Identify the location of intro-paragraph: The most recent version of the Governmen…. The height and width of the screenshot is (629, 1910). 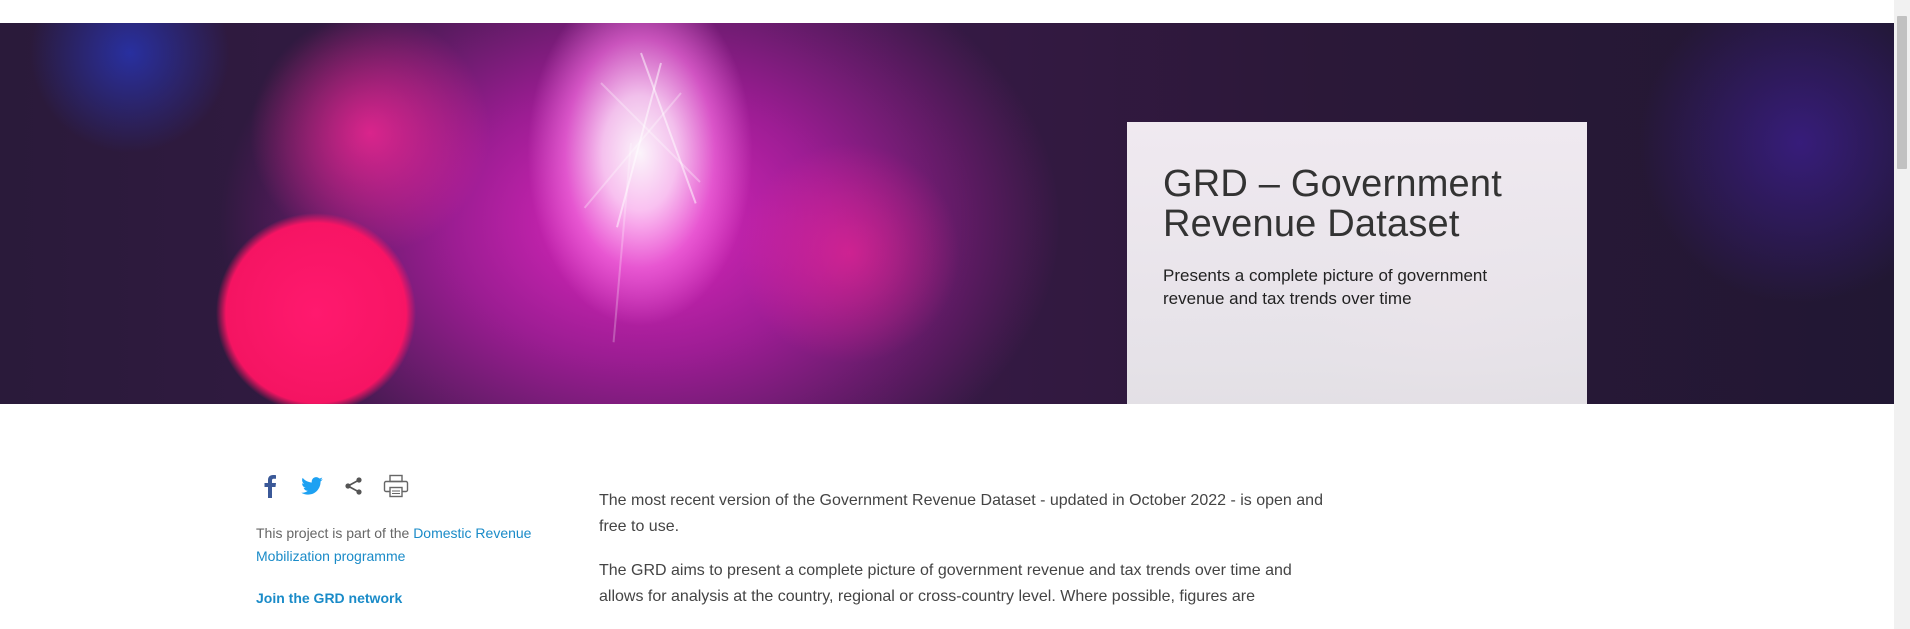
(961, 513).